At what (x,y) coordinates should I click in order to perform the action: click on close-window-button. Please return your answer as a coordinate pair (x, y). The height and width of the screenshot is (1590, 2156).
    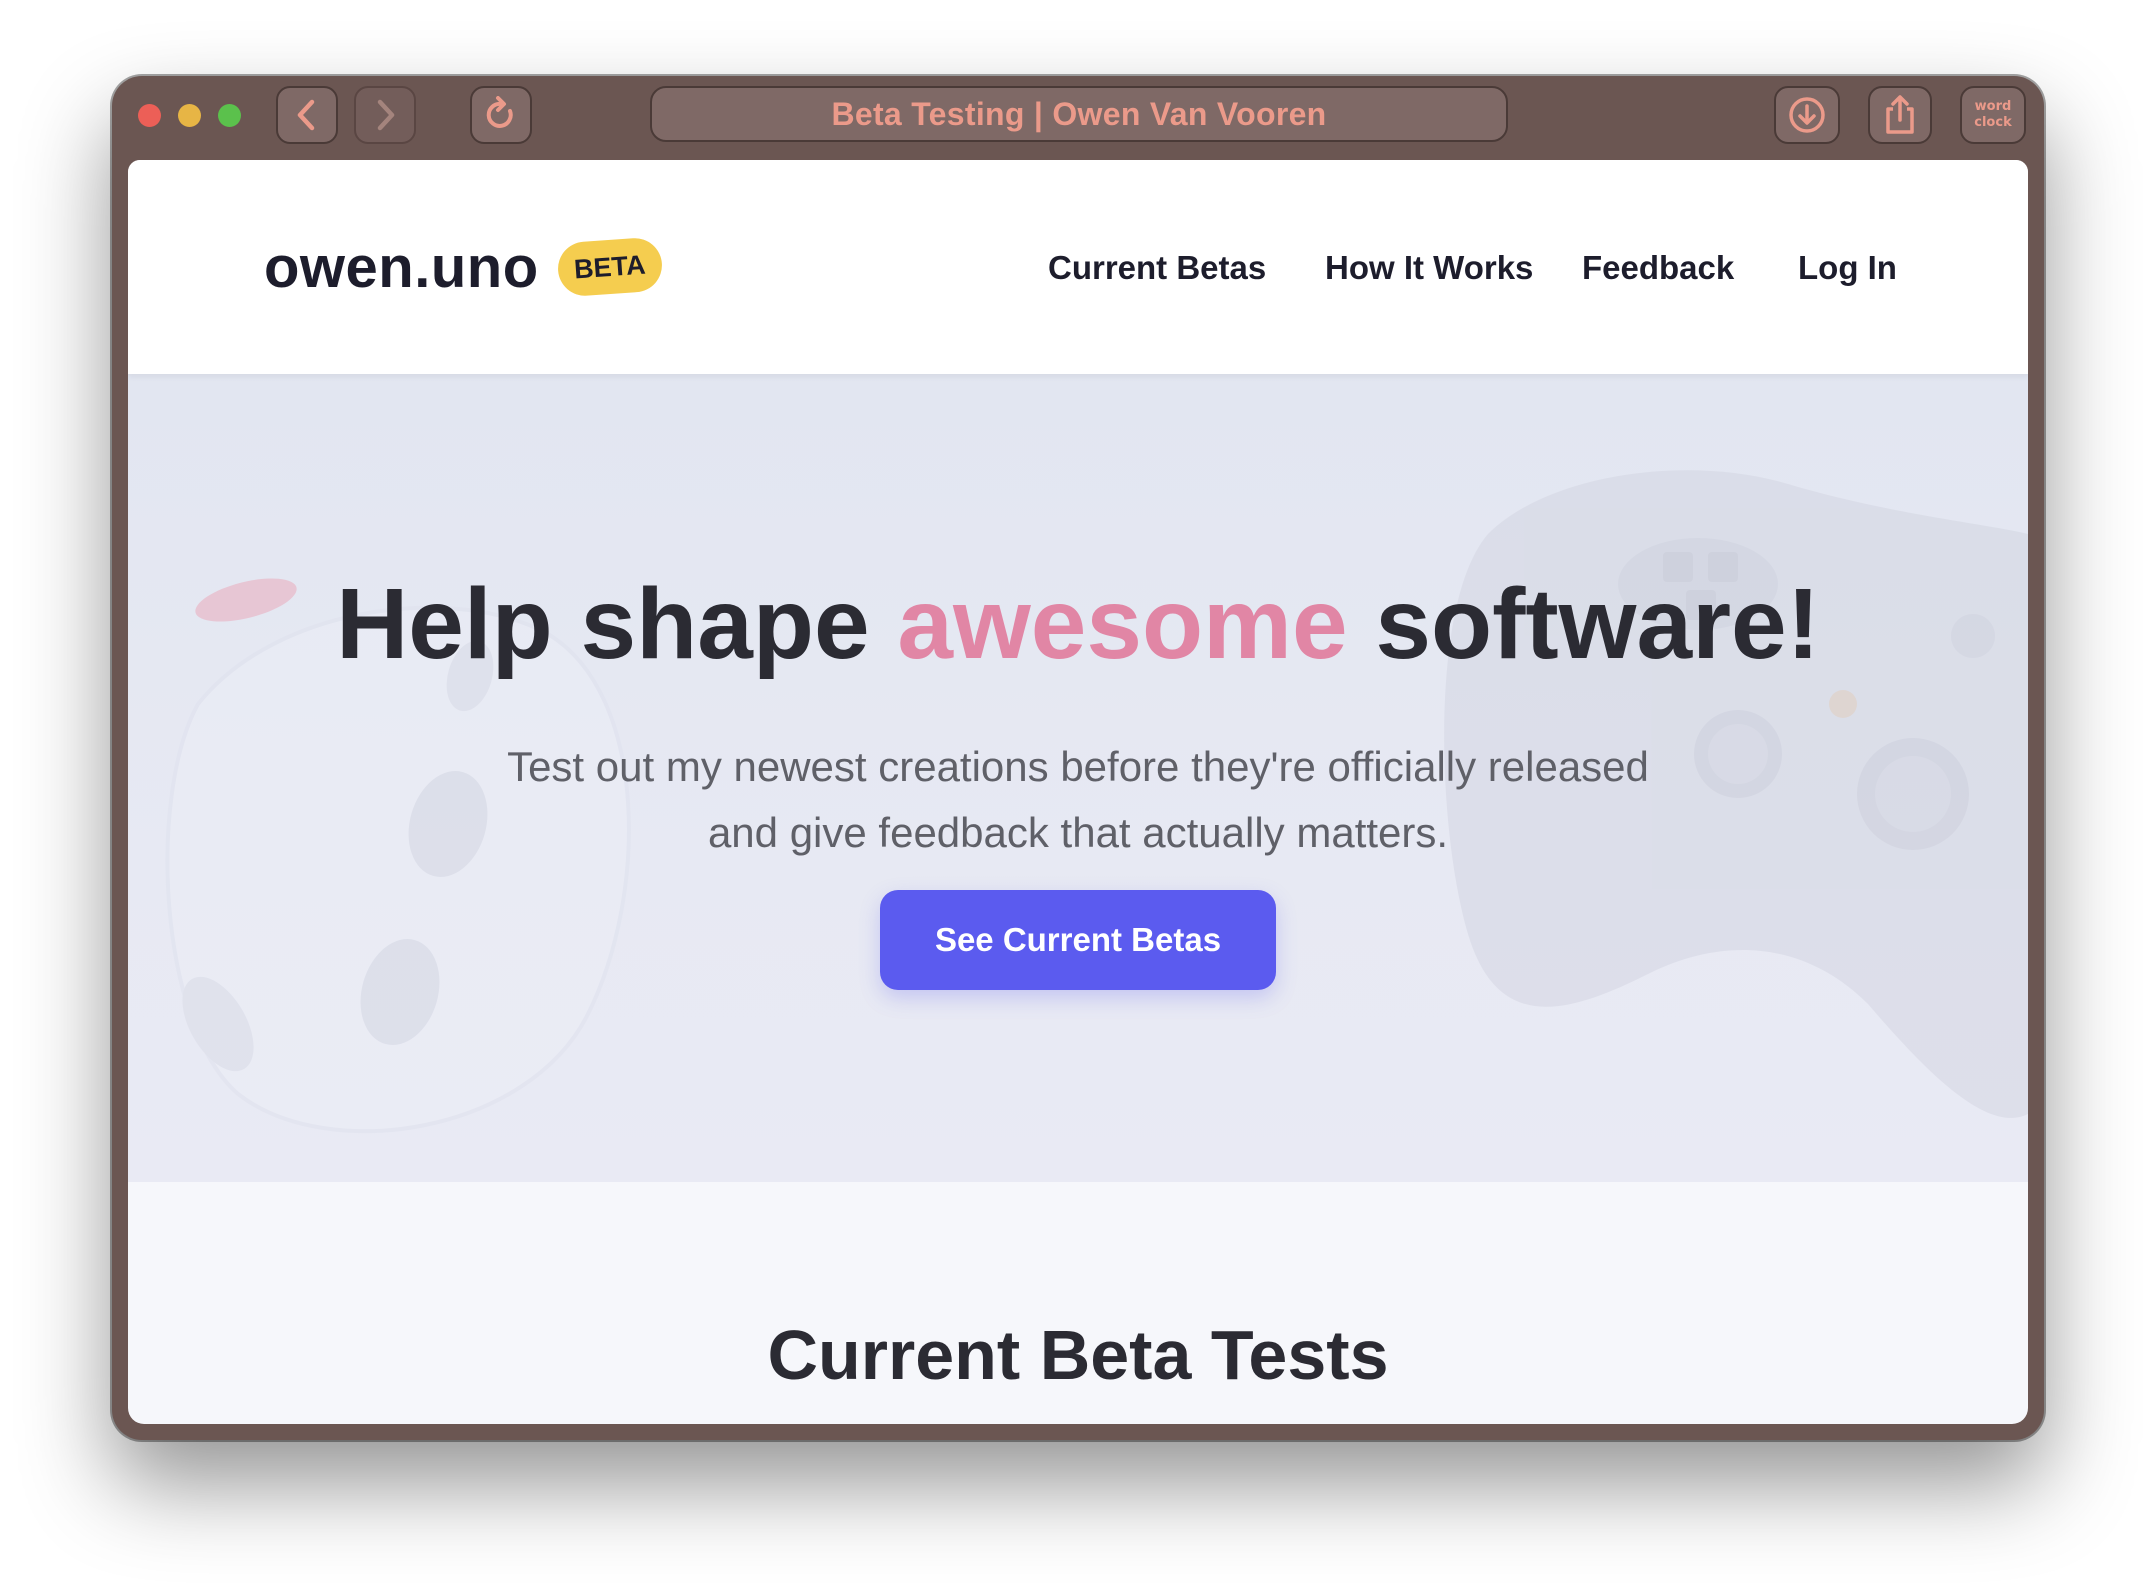
    Looking at the image, I should click on (149, 115).